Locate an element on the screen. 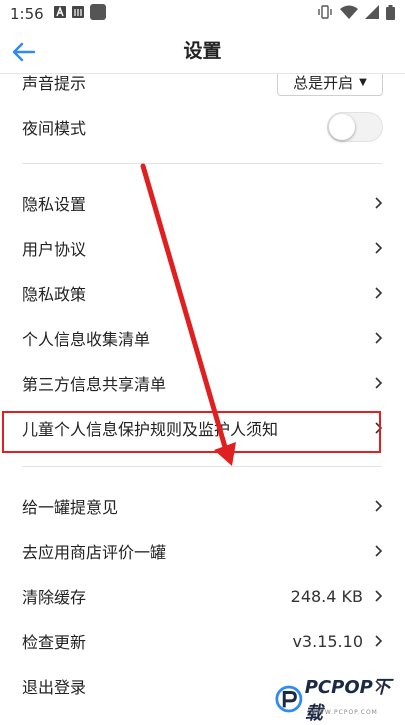 Image resolution: width=405 pixels, height=725 pixels. check-update-row: 检查更新 v3.15.10 is located at coordinates (202, 641).